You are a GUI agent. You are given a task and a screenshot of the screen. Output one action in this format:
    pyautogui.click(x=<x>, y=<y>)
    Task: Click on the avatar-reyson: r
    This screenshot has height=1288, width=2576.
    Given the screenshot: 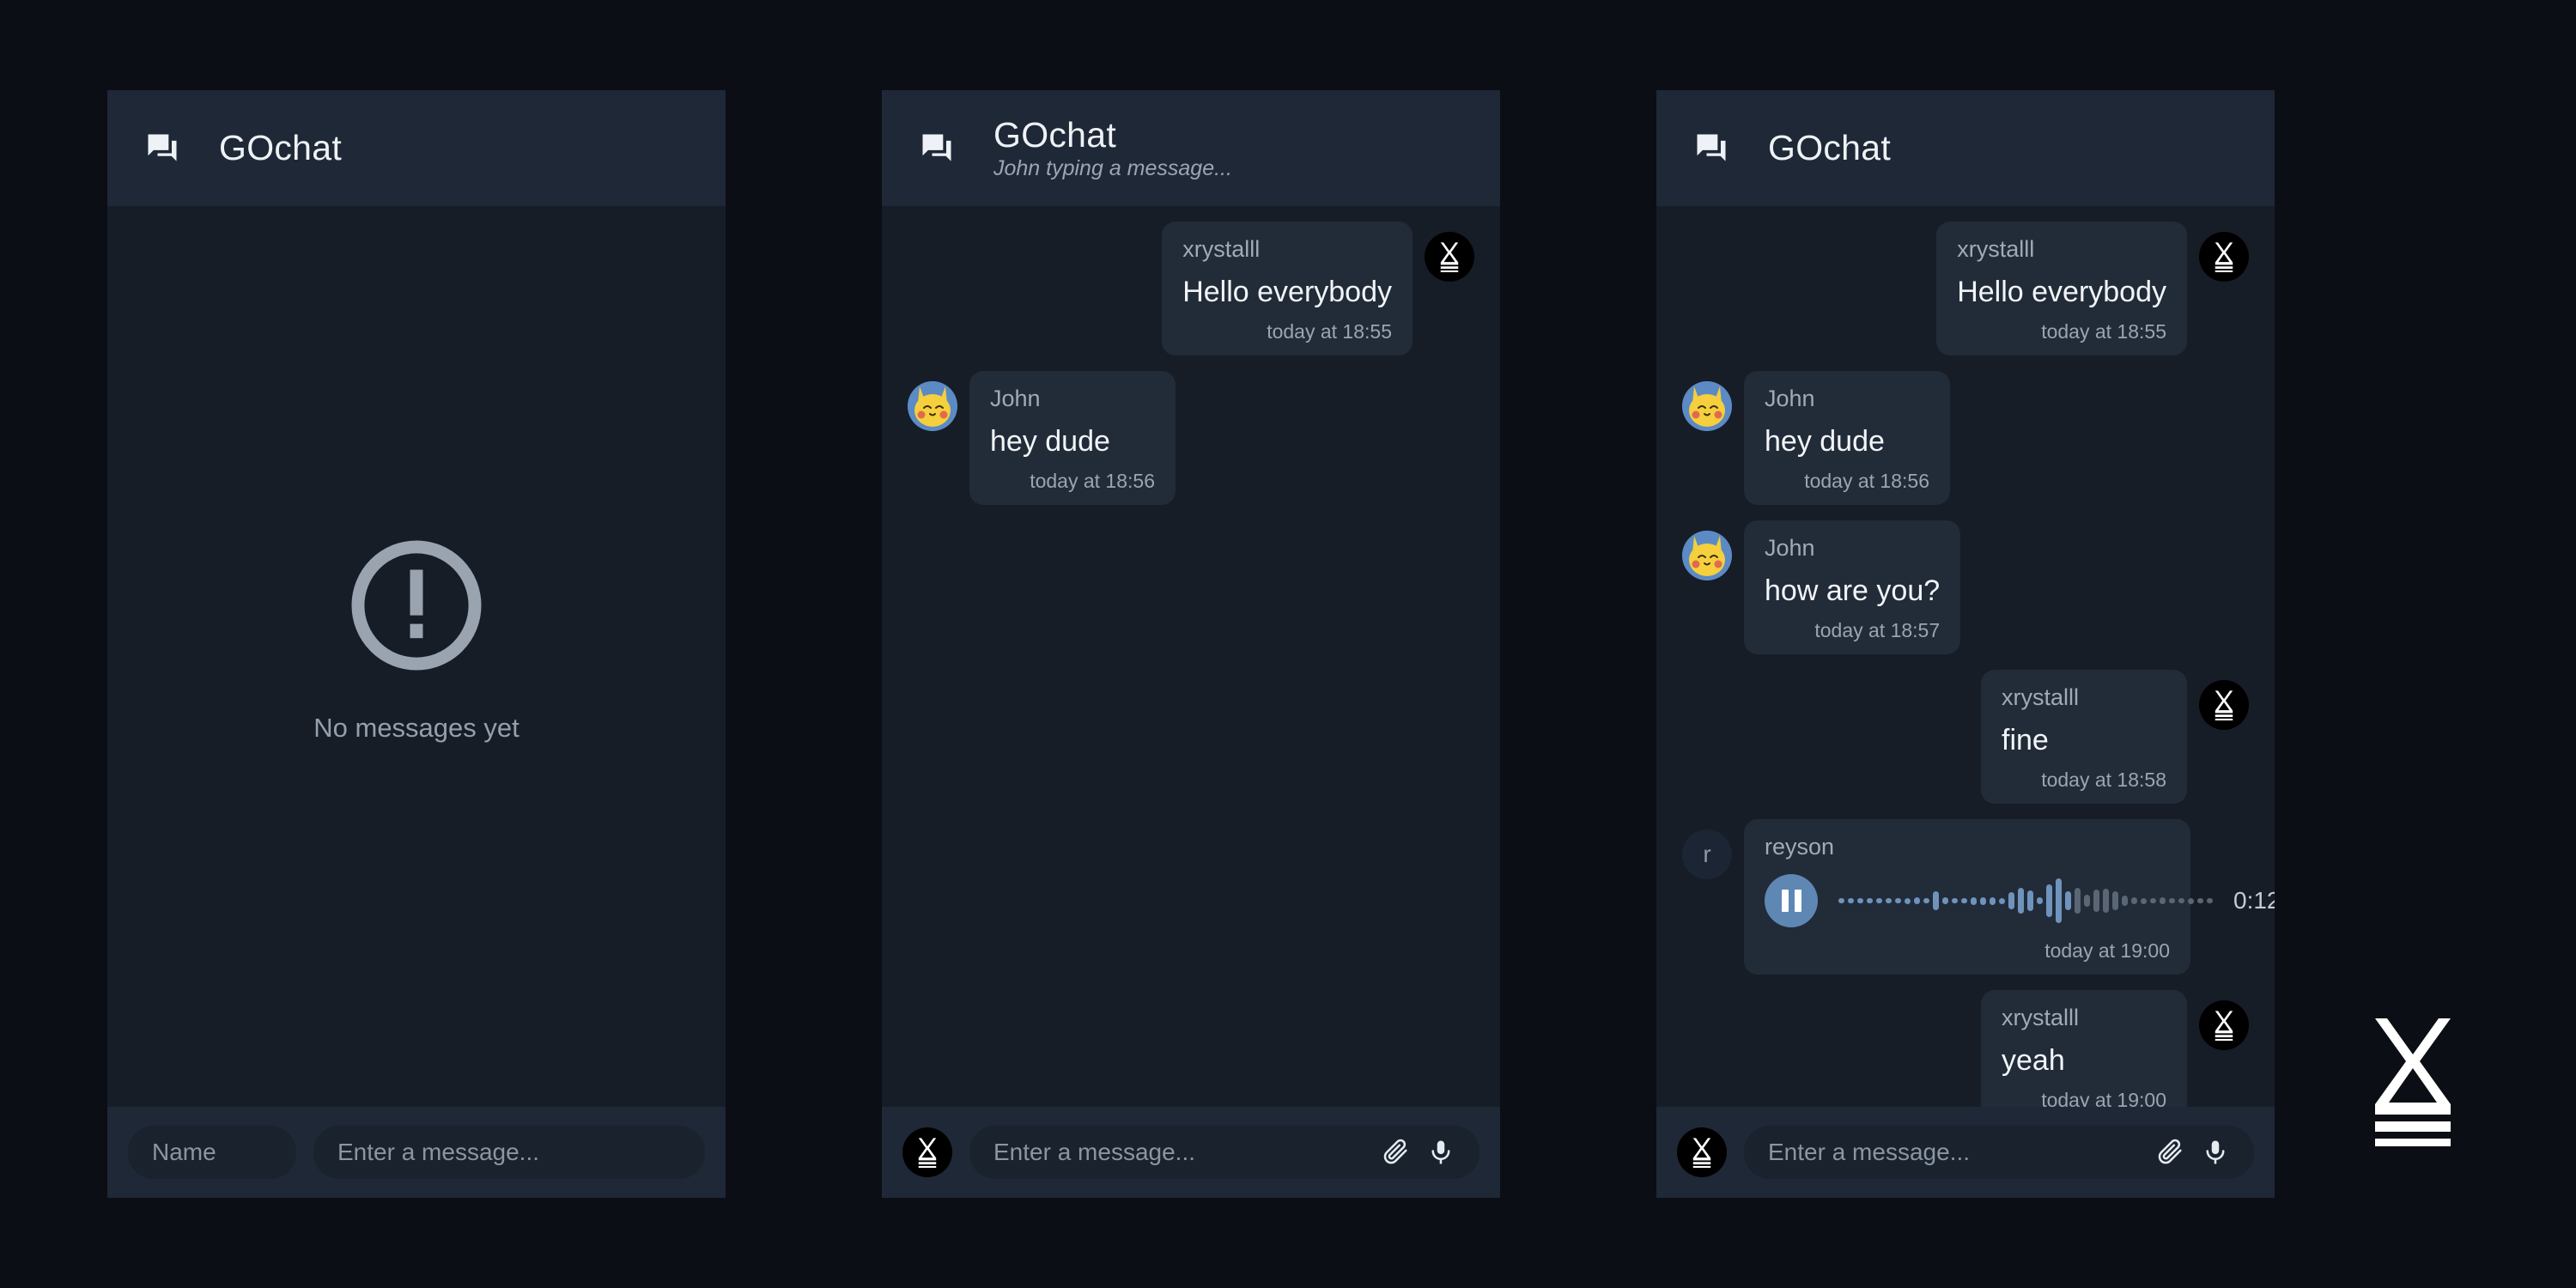 What is the action you would take?
    pyautogui.click(x=1707, y=854)
    